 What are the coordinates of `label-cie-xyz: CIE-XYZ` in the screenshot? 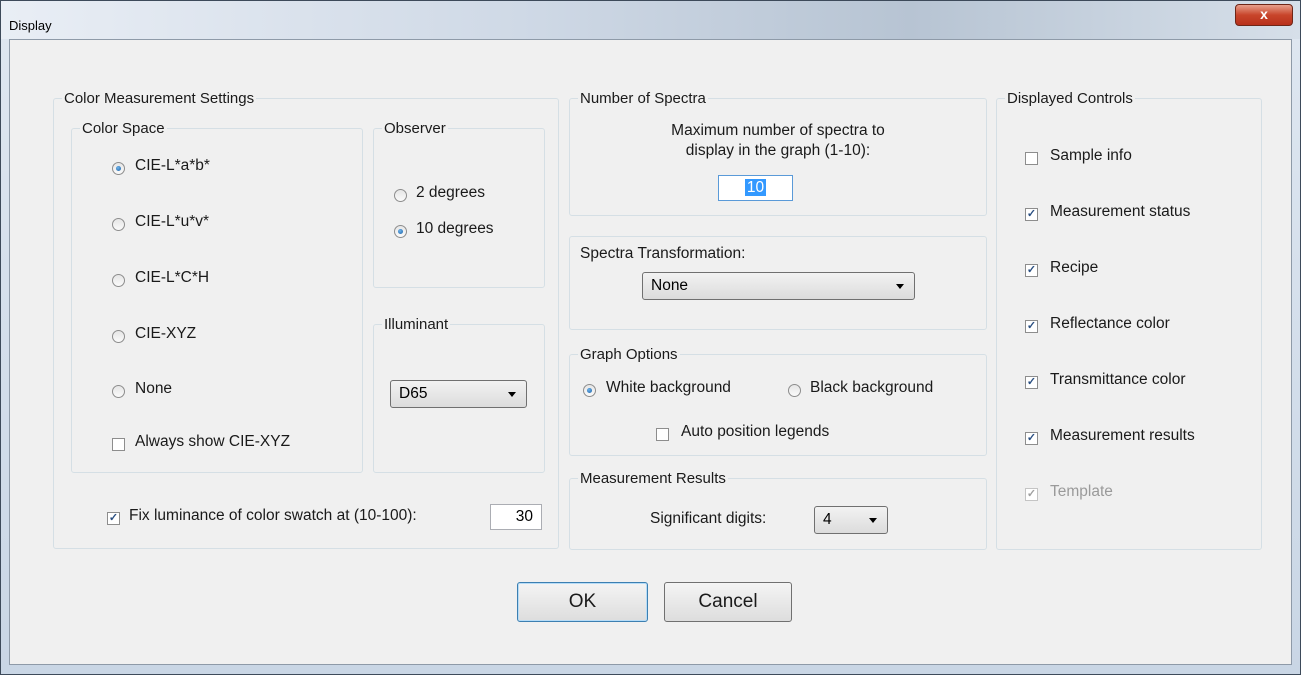 It's located at (165, 334).